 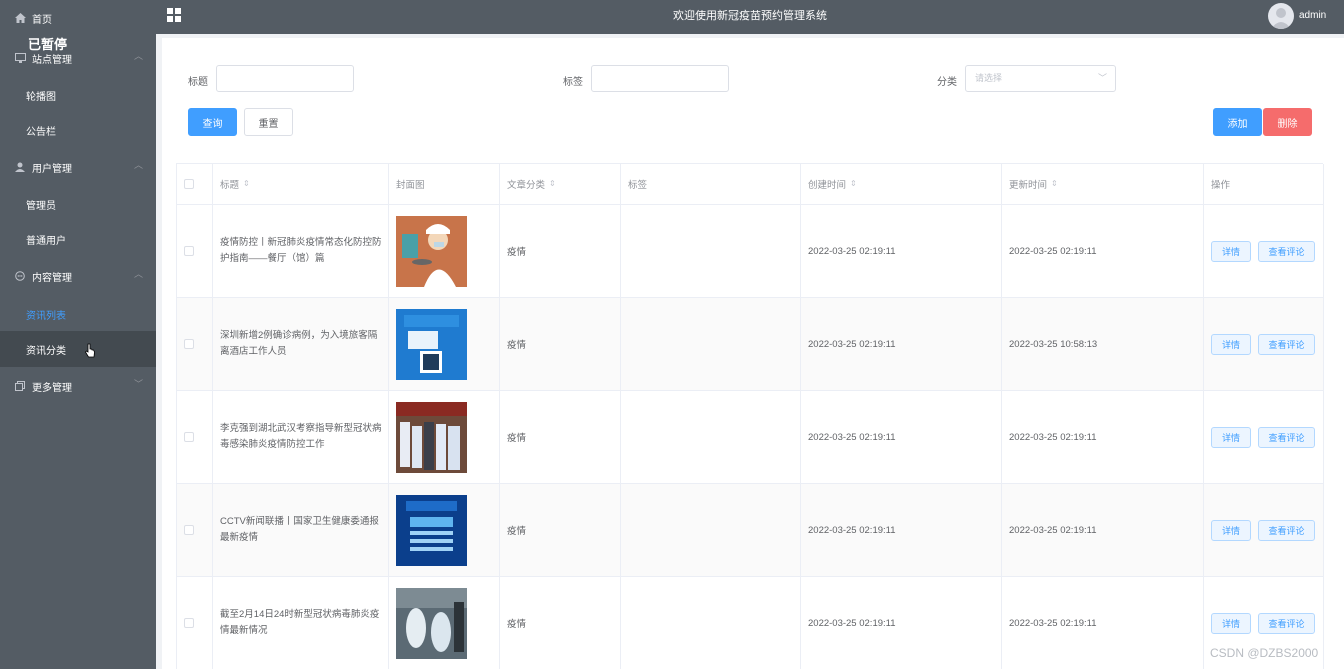 What do you see at coordinates (901, 184) in the screenshot?
I see `header-created: 创建时间 ⇕` at bounding box center [901, 184].